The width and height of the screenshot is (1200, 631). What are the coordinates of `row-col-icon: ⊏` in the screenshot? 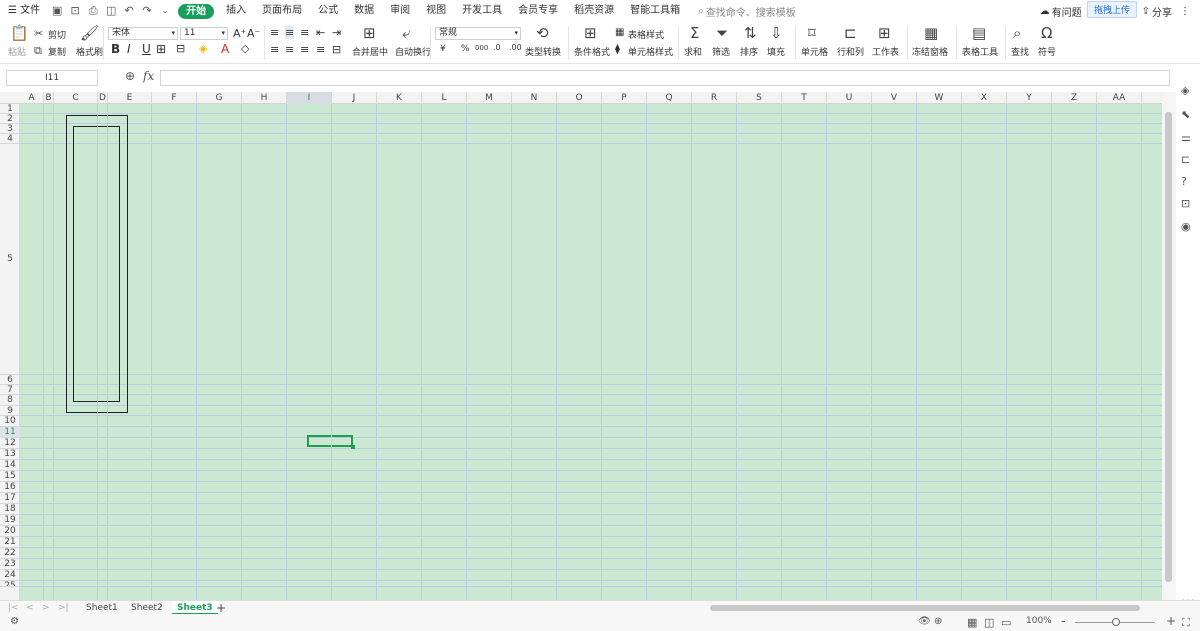 It's located at (850, 33).